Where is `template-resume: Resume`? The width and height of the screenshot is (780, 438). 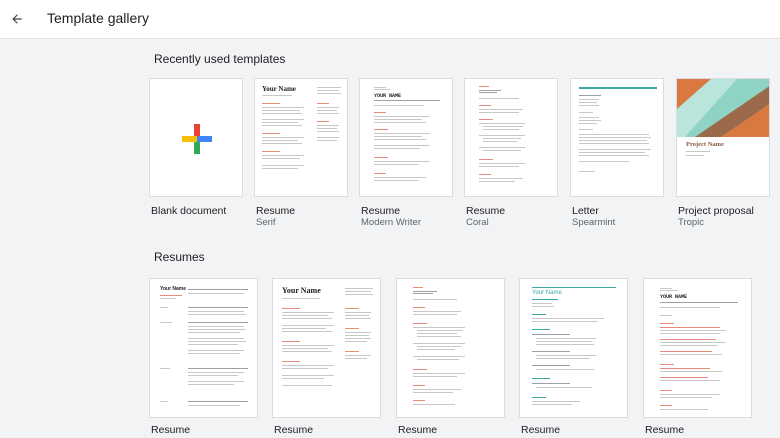
template-resume: Resume is located at coordinates (450, 358).